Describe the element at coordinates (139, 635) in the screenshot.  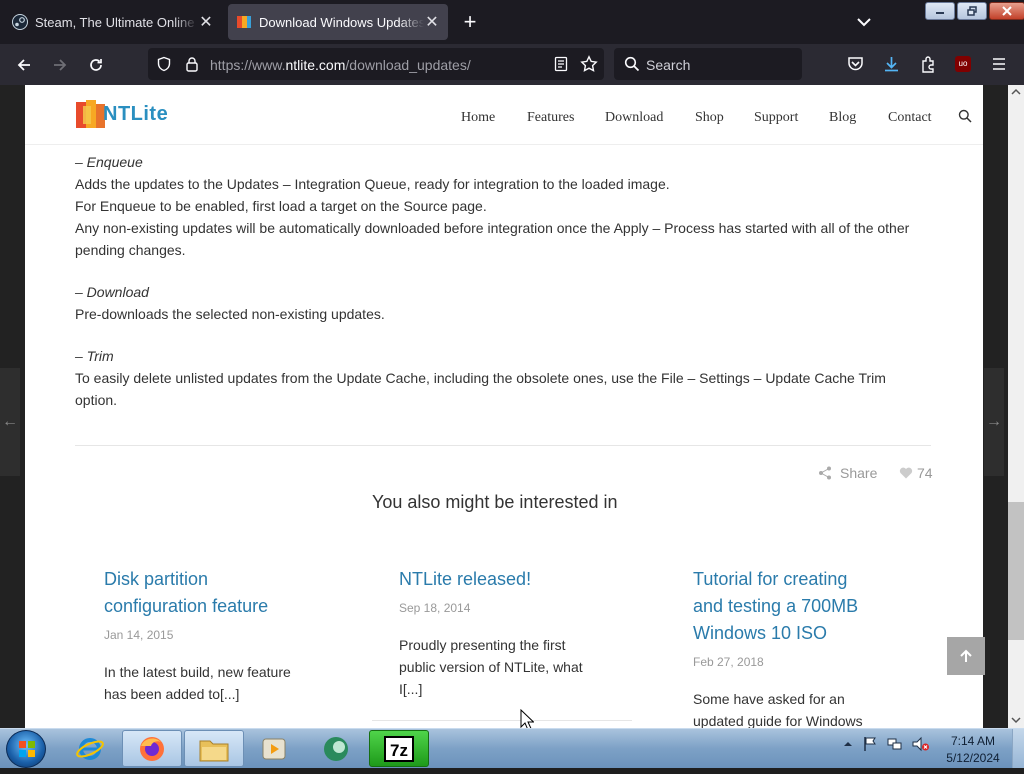
I see `related-card-date: Jan 14, 2015` at that location.